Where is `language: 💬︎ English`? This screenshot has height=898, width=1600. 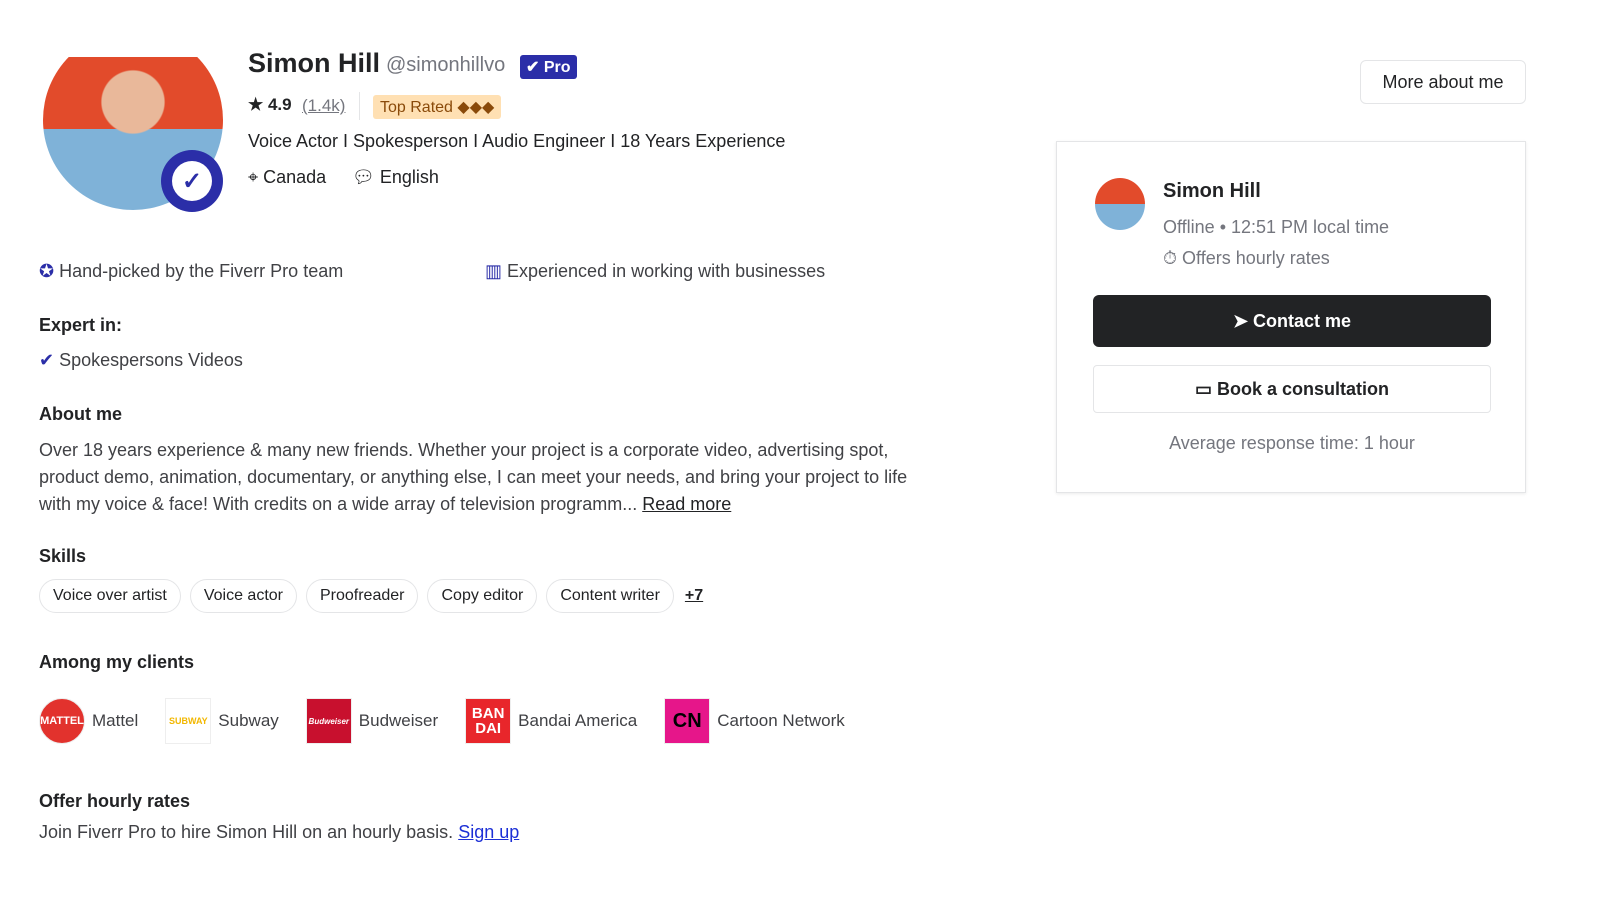
language: 💬︎ English is located at coordinates (395, 177).